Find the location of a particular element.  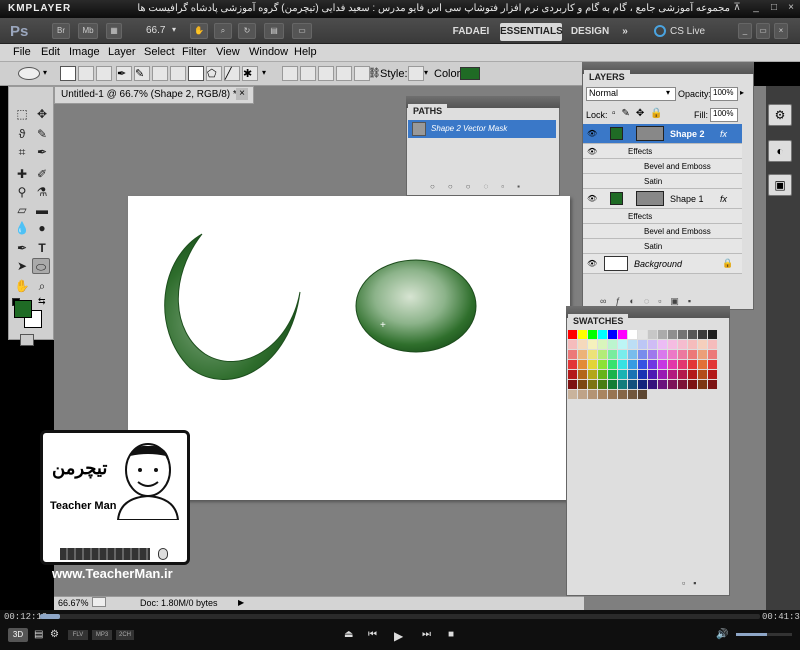

minimize-icon: _ is located at coordinates (756, 8).